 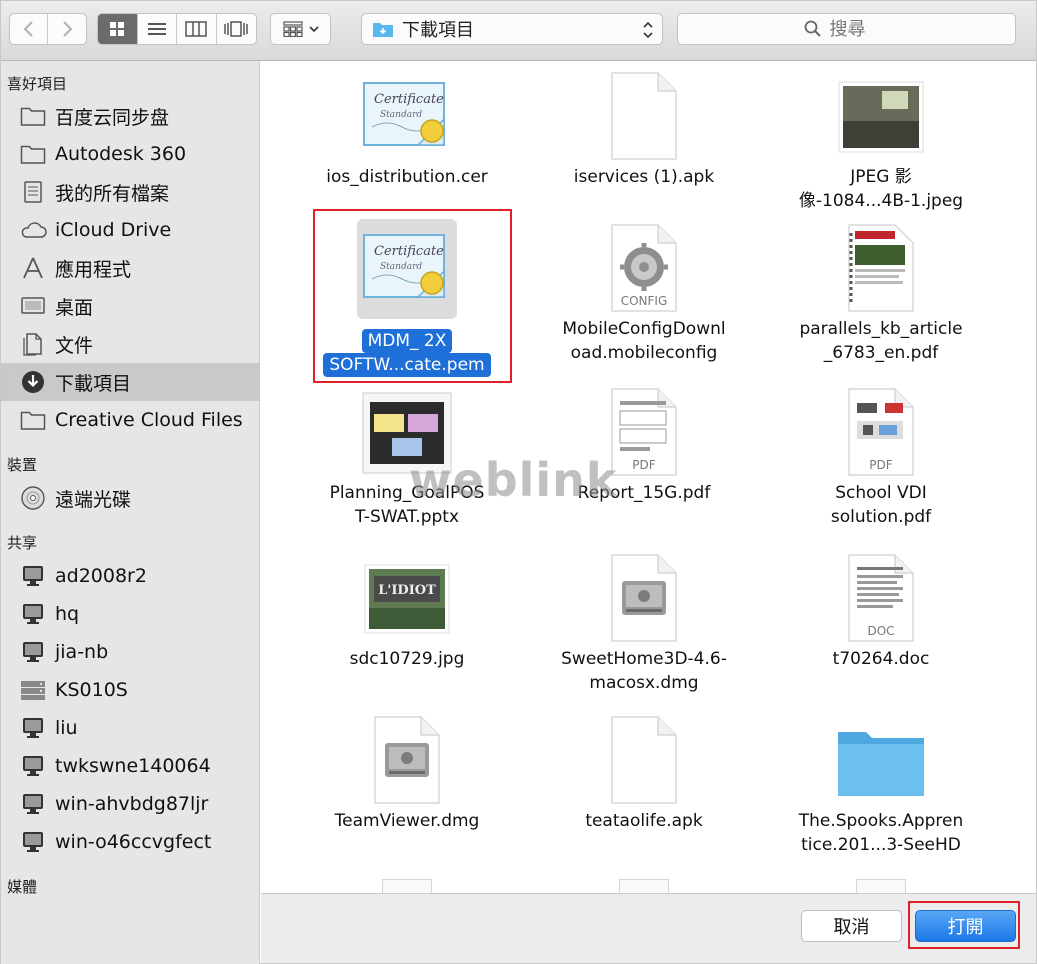 What do you see at coordinates (881, 659) in the screenshot?
I see `file-name-line1: t70264.doc` at bounding box center [881, 659].